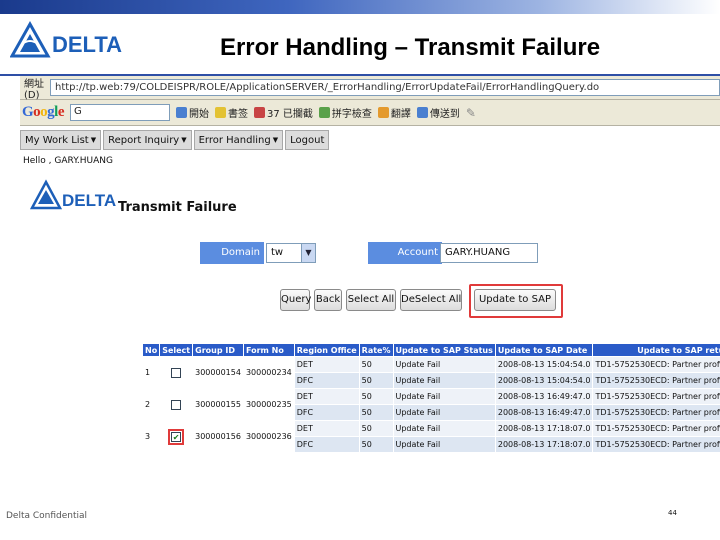  Describe the element at coordinates (376, 350) in the screenshot. I see `col-rate: Rate%` at that location.